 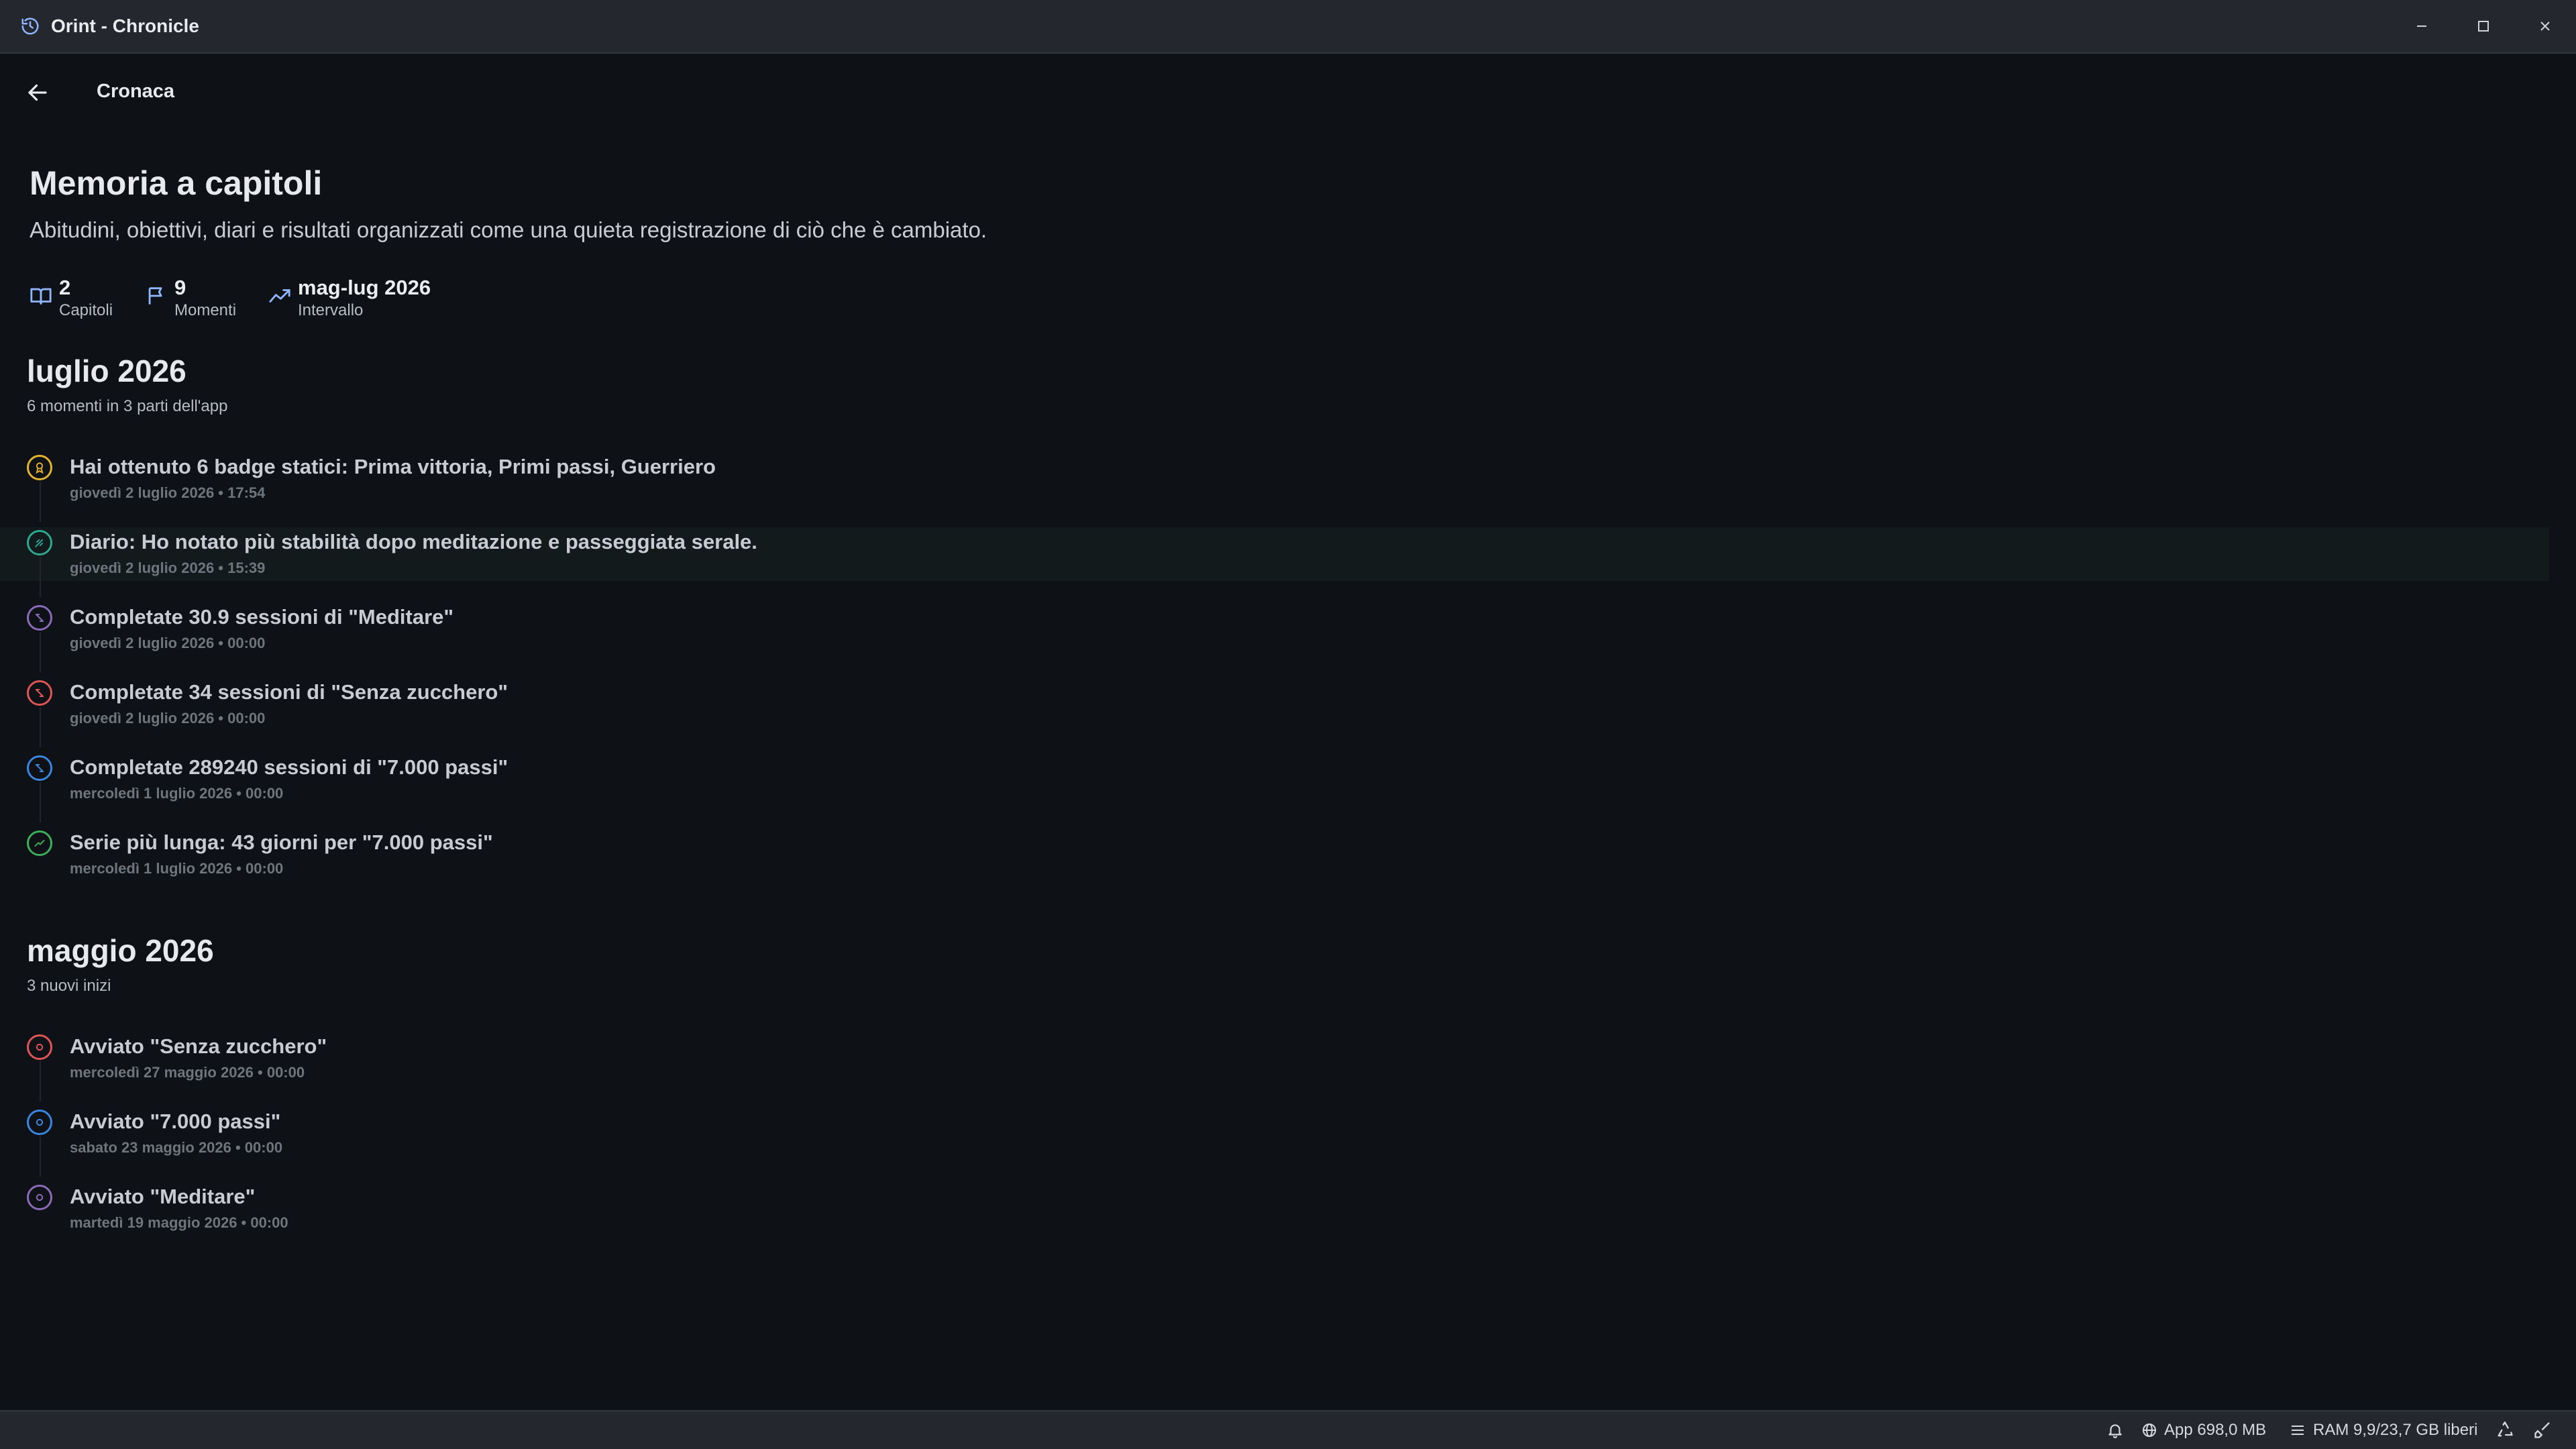 I want to click on event-date: martedì 19 maggio 2026 • 00:00, so click(x=179, y=1222).